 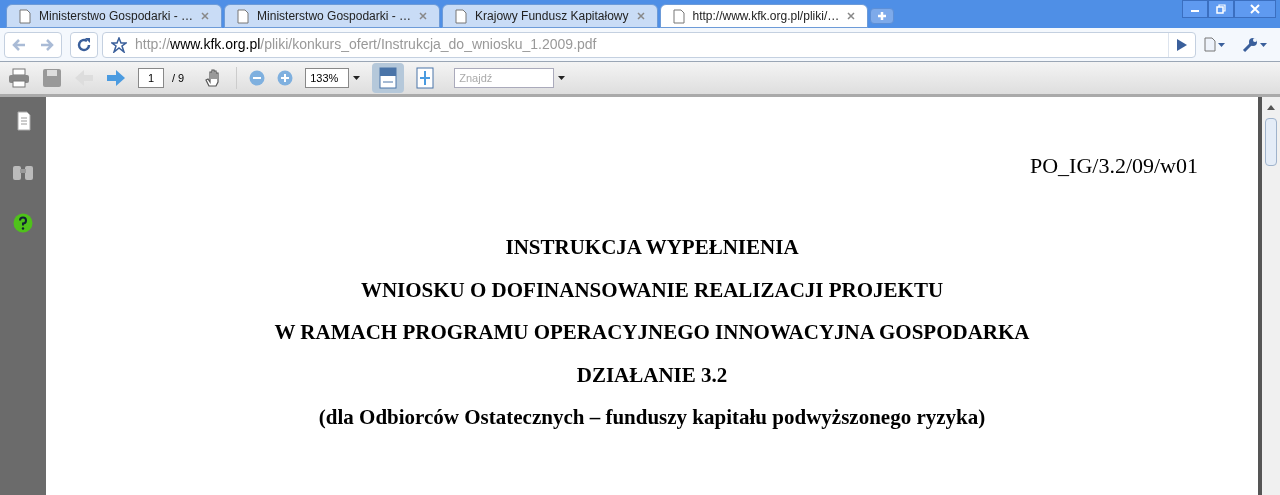 What do you see at coordinates (388, 78) in the screenshot?
I see `fit-width-button` at bounding box center [388, 78].